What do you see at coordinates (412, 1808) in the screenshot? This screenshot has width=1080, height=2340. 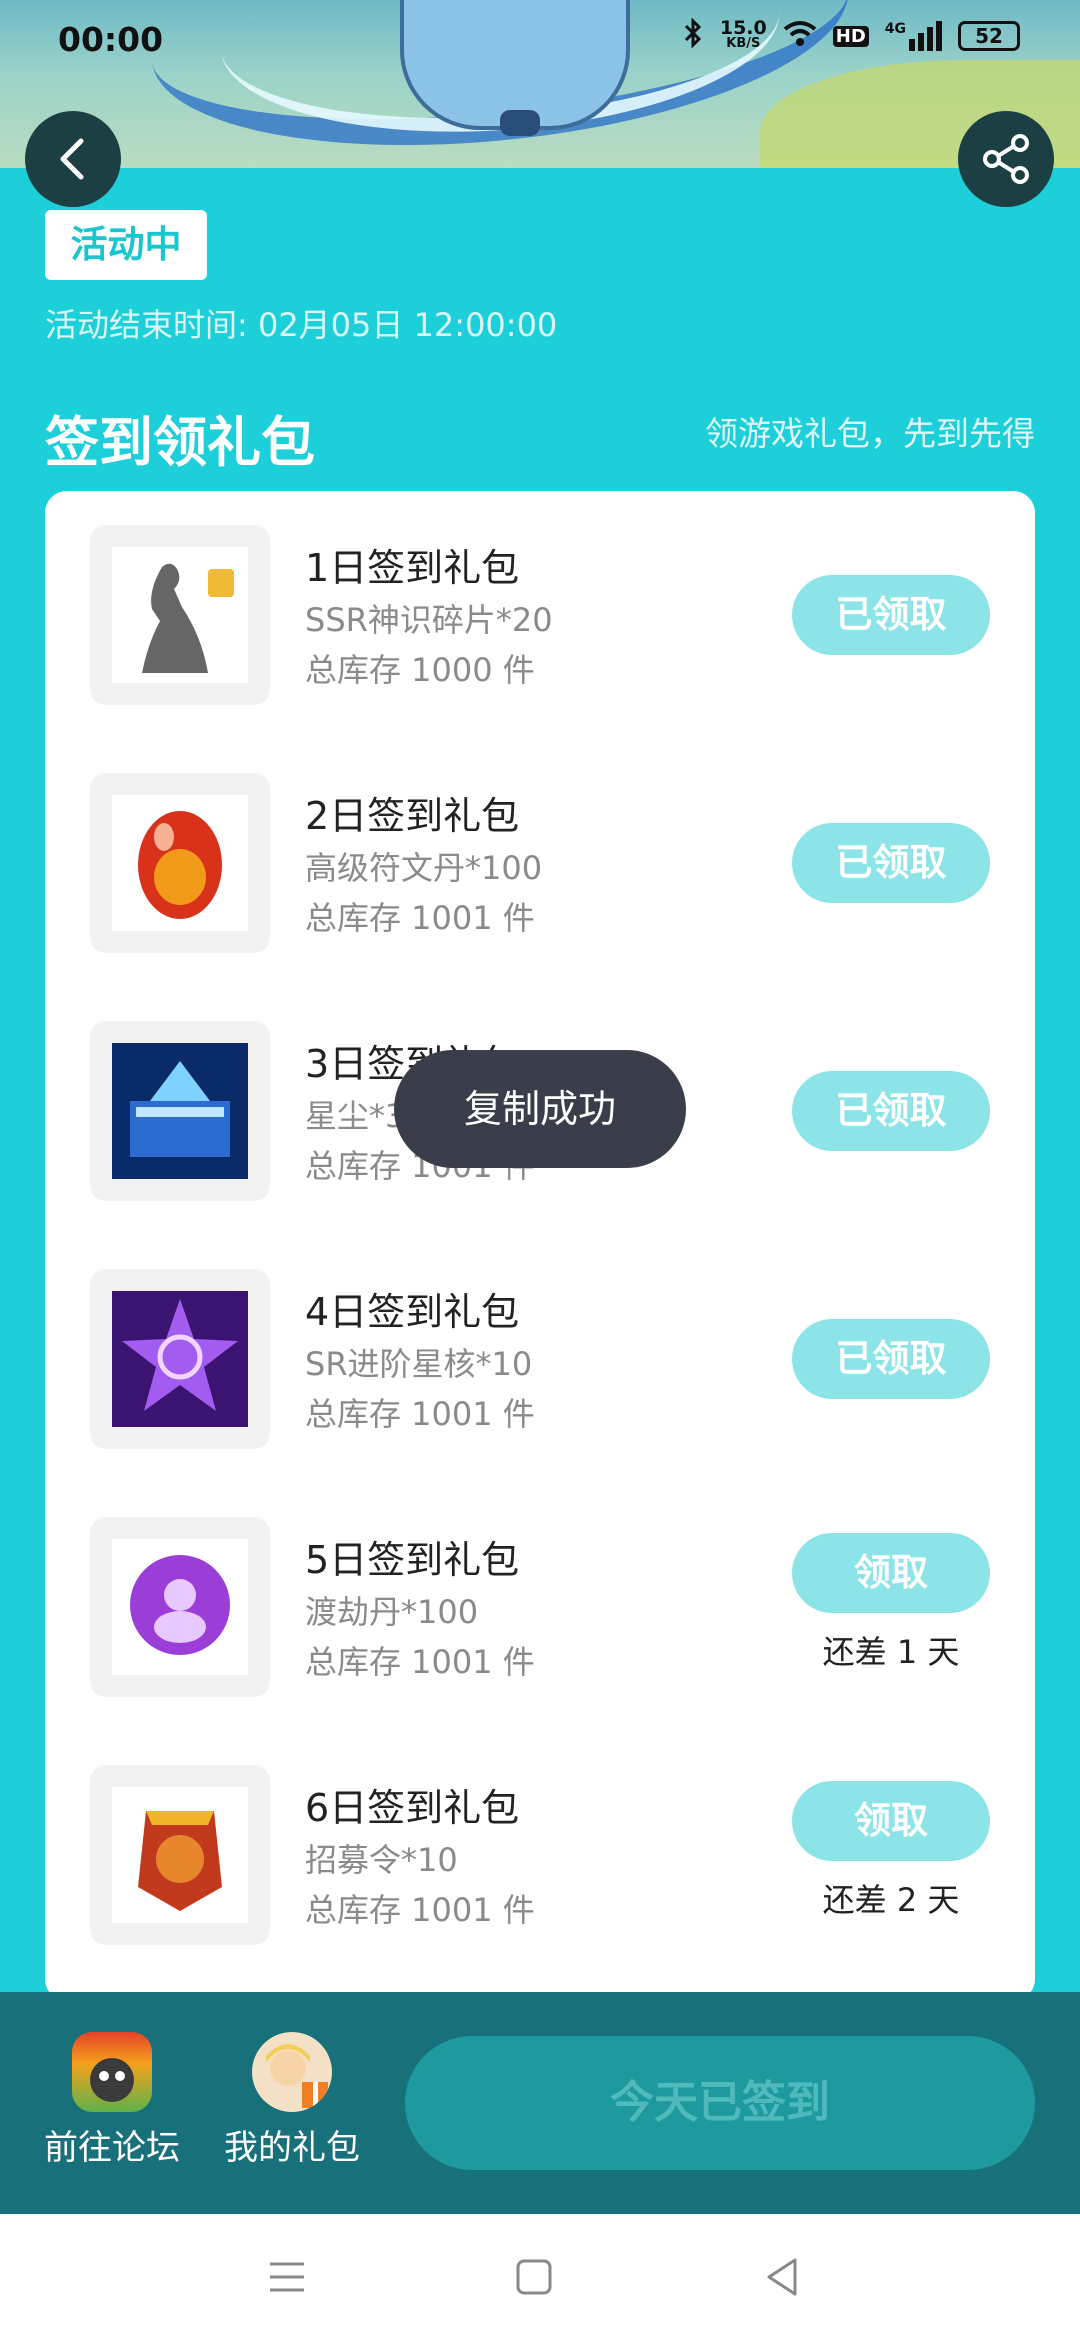 I see `gift-title: 6日签到礼包` at bounding box center [412, 1808].